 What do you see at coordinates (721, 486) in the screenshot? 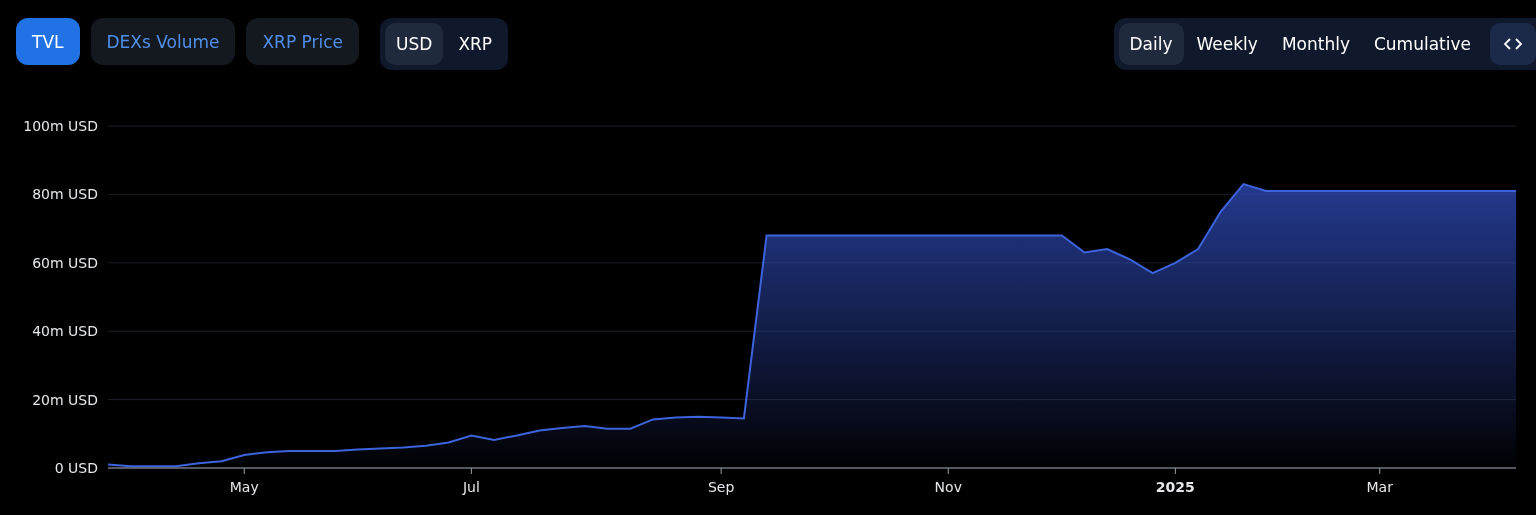
I see `axis-label: Sep` at bounding box center [721, 486].